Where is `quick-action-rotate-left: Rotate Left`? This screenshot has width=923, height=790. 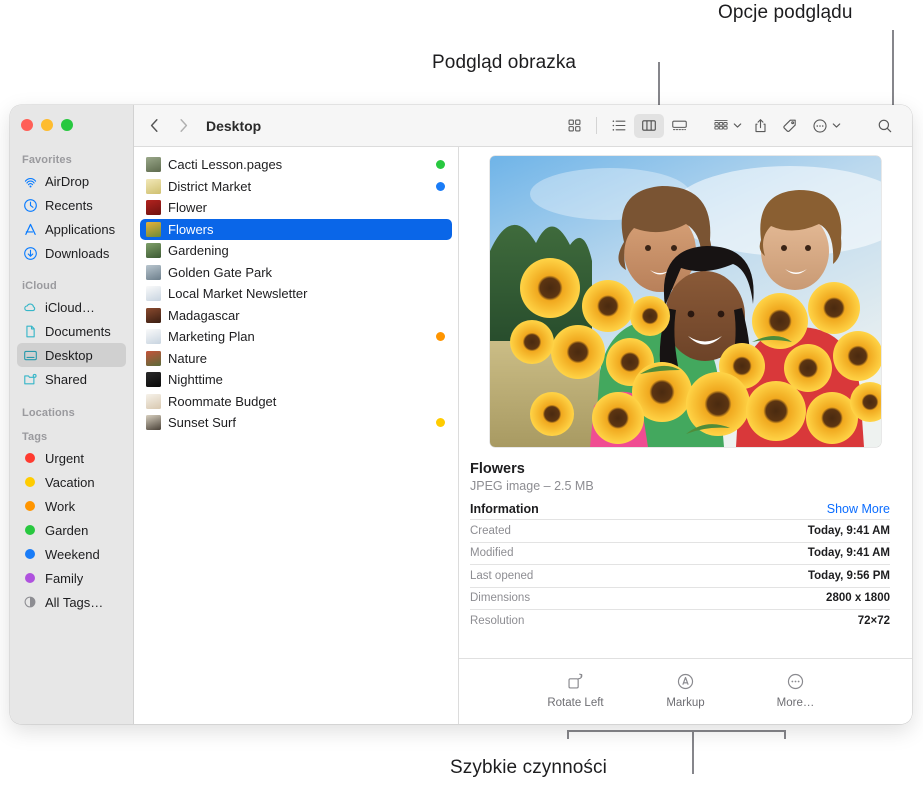
quick-action-rotate-left: Rotate Left is located at coordinates (576, 690).